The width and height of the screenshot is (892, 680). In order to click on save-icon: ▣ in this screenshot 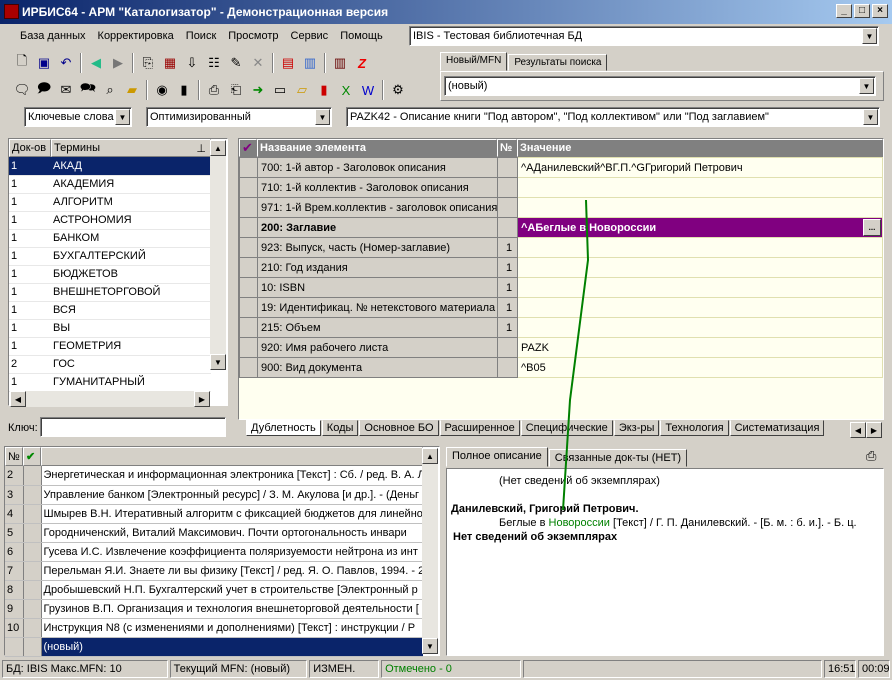, I will do `click(44, 63)`.